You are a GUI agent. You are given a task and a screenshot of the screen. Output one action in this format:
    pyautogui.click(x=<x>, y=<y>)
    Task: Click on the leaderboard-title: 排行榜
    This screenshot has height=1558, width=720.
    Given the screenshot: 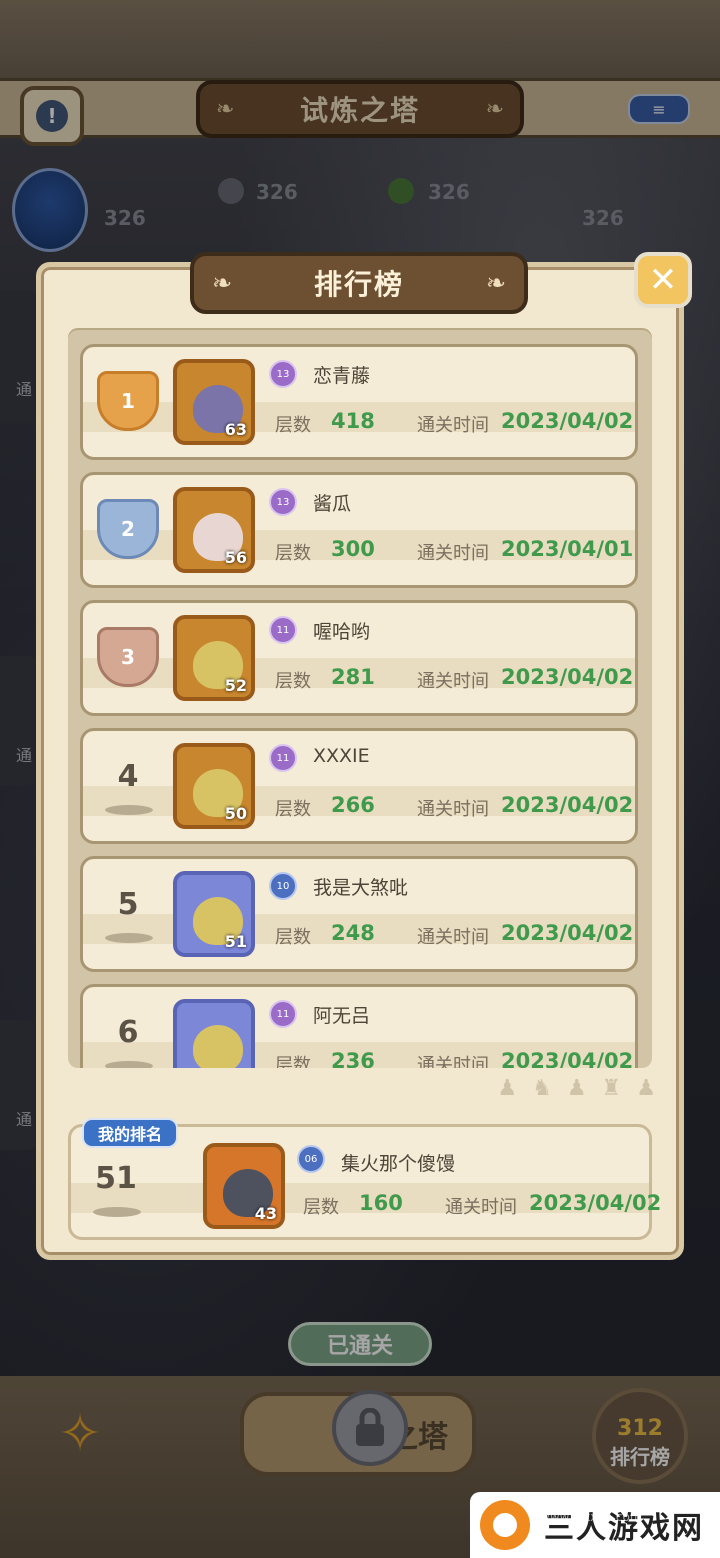 What is the action you would take?
    pyautogui.click(x=358, y=284)
    